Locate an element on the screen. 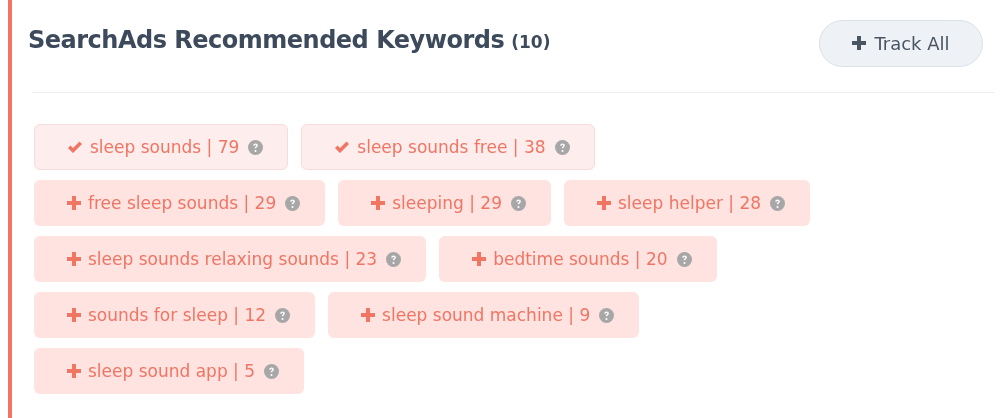 The width and height of the screenshot is (1006, 418). track-all-button: Track All is located at coordinates (901, 43).